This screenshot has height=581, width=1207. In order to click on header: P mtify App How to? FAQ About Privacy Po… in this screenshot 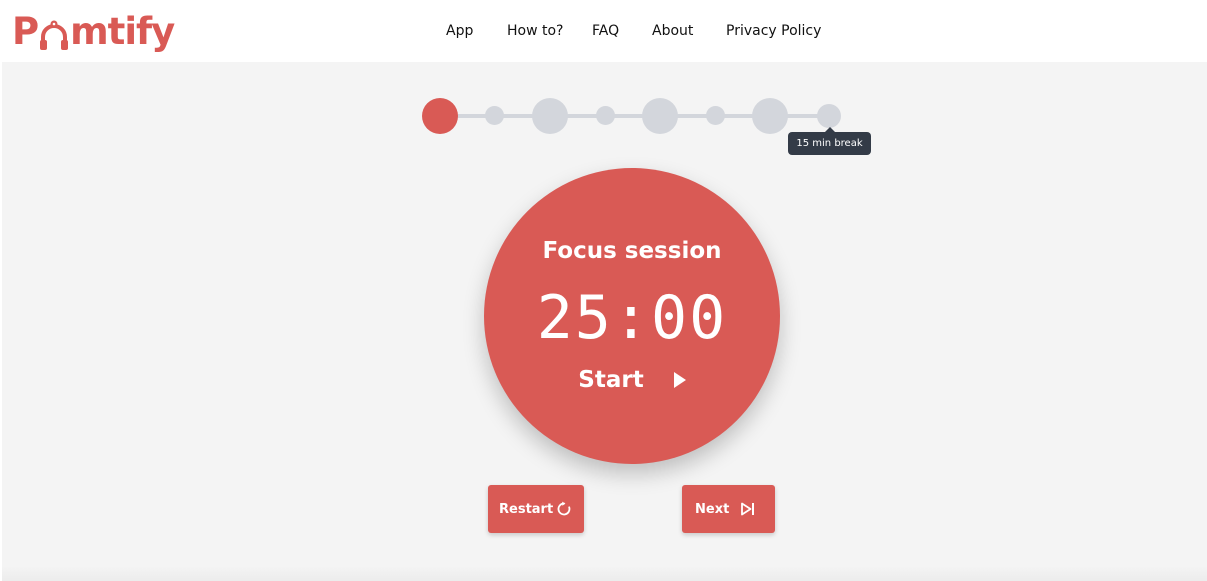, I will do `click(603, 31)`.